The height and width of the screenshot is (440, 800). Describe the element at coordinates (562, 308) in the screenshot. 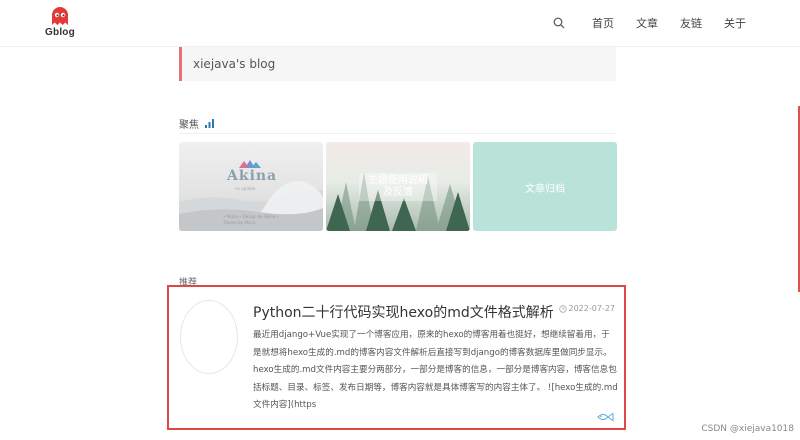

I see `clock-icon` at that location.